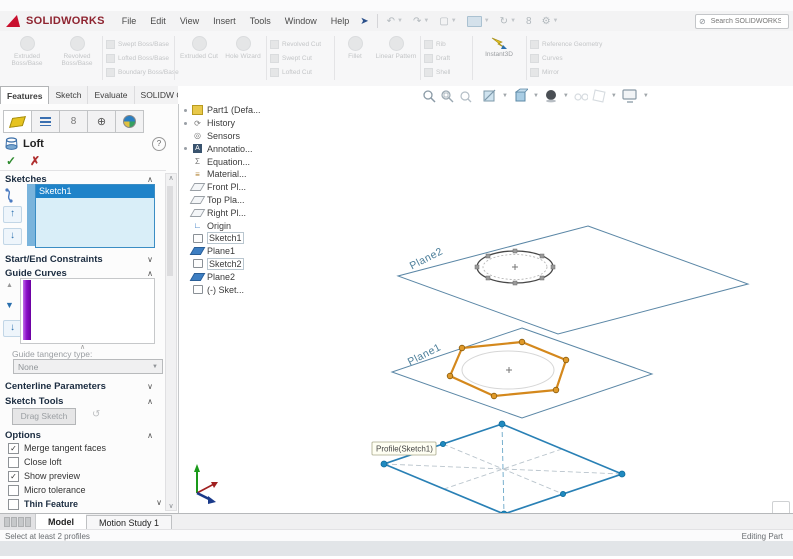 This screenshot has width=793, height=559. What do you see at coordinates (17, 121) in the screenshot?
I see `property-manager-tab` at bounding box center [17, 121].